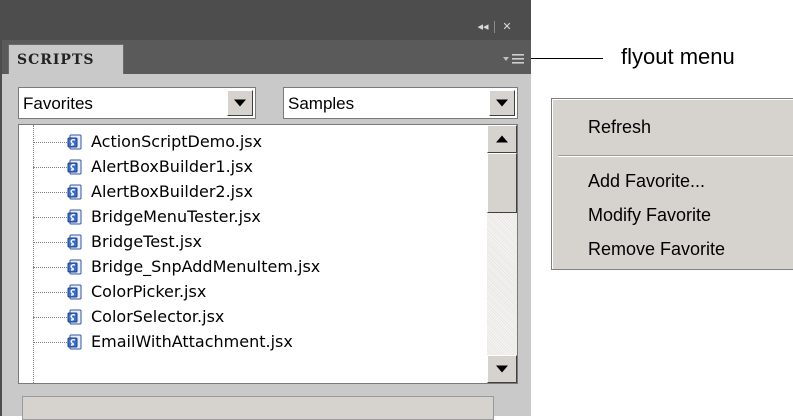 This screenshot has width=793, height=420. I want to click on favorites-dropdown: Favorites, so click(137, 103).